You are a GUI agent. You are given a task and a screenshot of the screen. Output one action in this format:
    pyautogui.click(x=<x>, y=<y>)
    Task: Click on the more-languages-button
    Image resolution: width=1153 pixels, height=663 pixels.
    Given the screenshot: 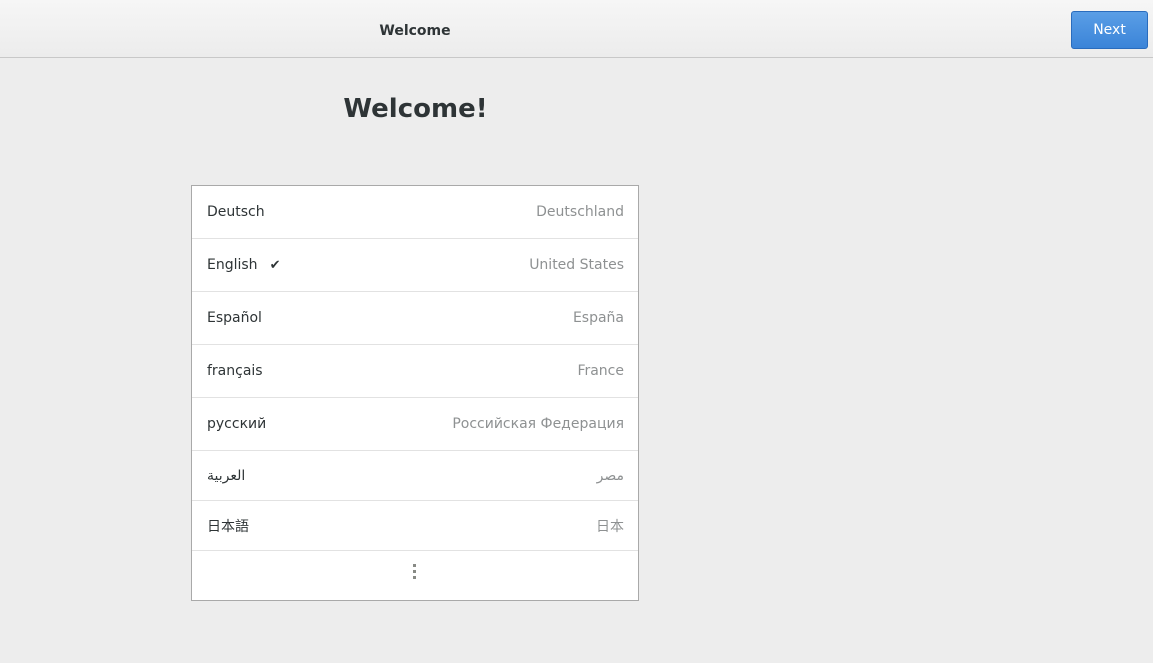 What is the action you would take?
    pyautogui.click(x=415, y=574)
    